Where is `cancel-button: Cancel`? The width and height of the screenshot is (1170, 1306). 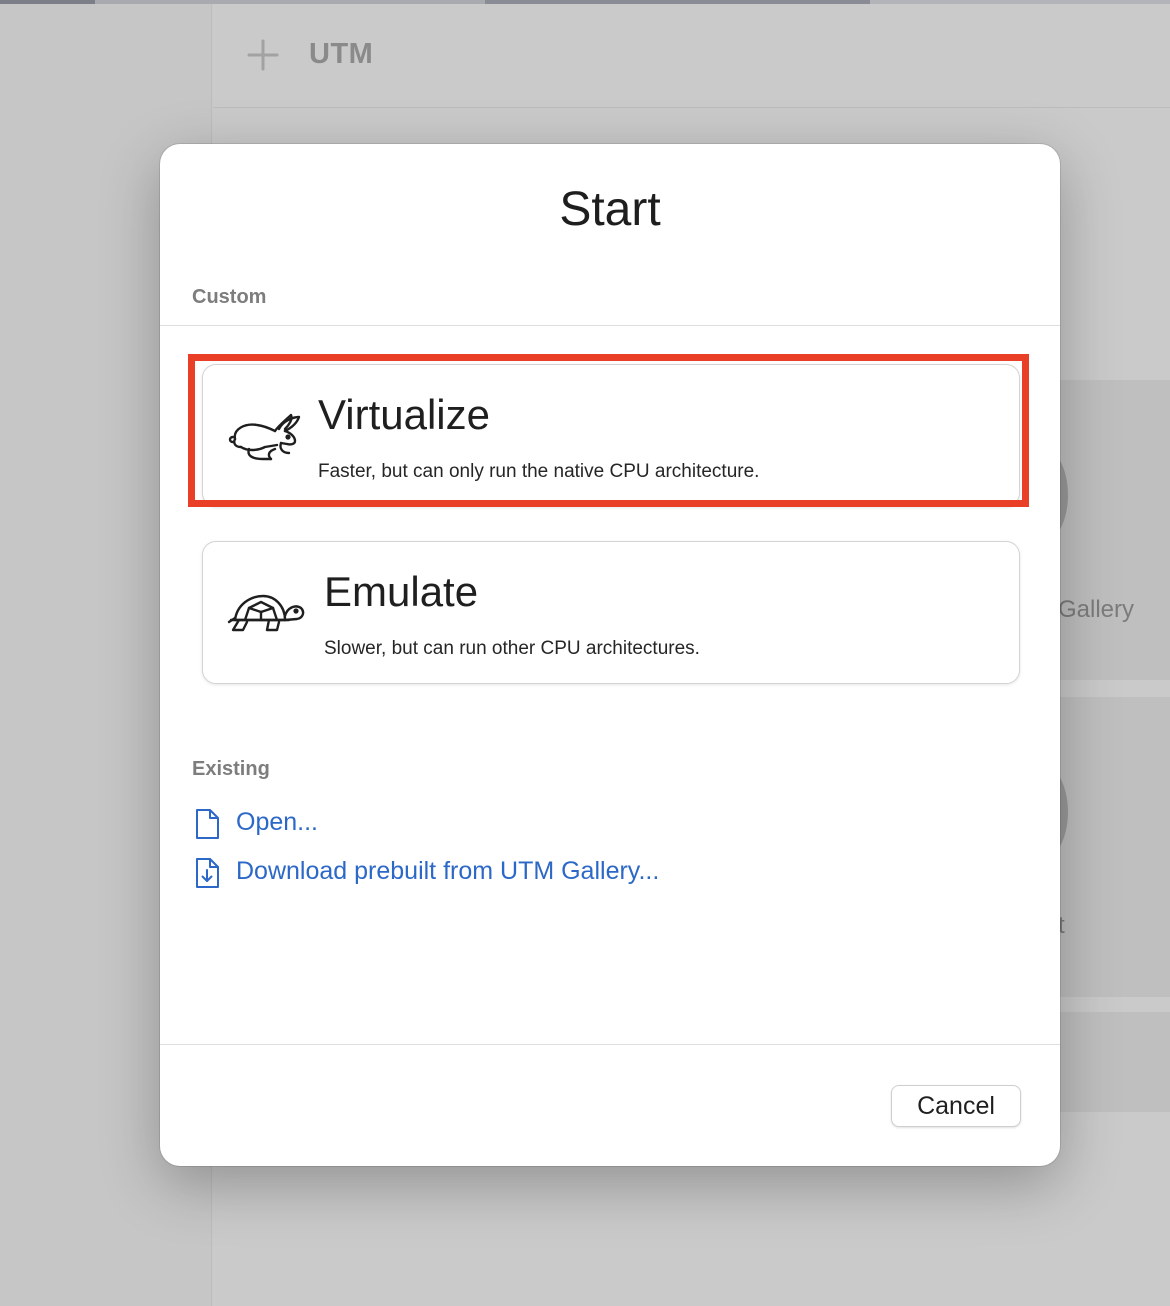
cancel-button: Cancel is located at coordinates (956, 1106).